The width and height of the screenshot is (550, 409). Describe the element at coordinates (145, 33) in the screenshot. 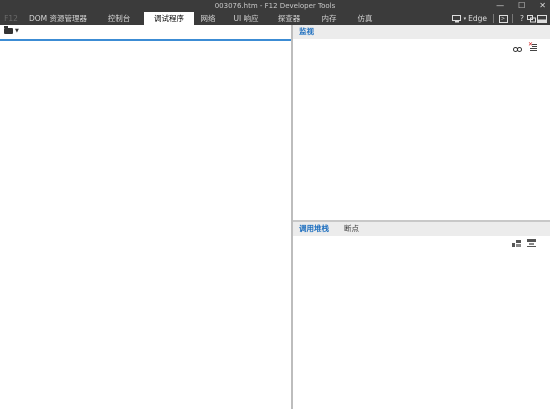

I see `source-toolbar: ▼` at that location.